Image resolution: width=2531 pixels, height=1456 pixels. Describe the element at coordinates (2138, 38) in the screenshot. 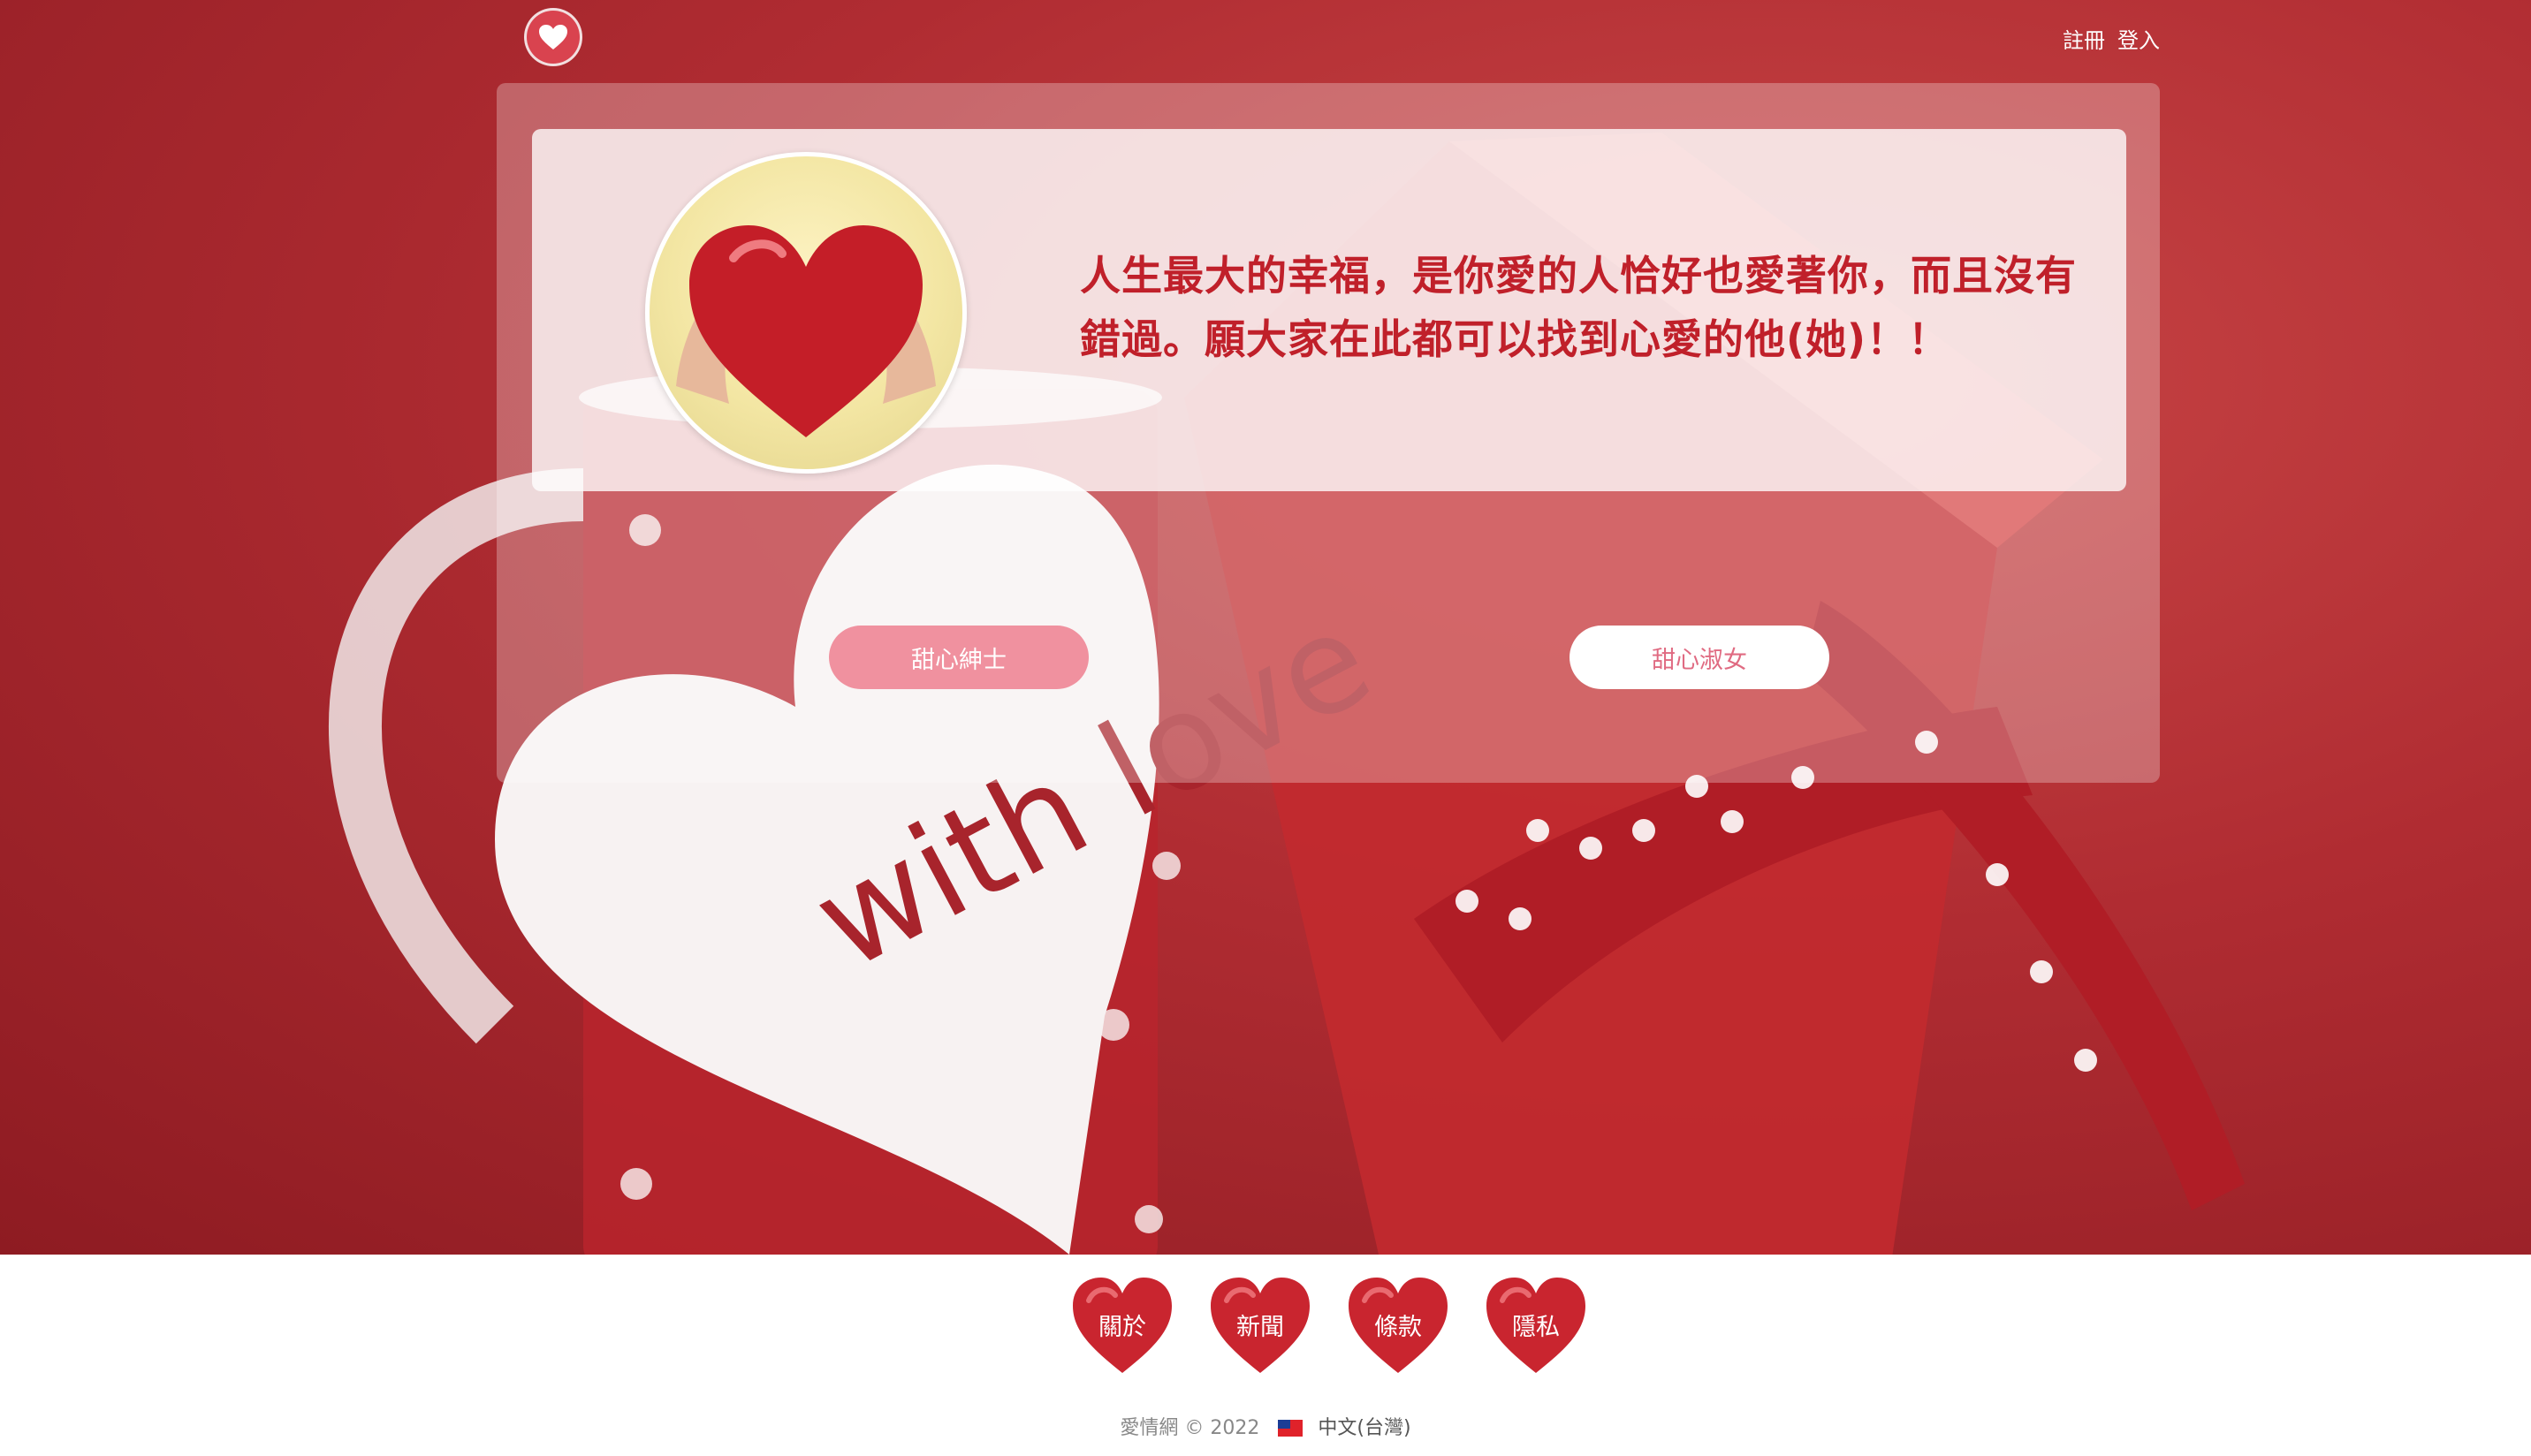

I see `login-link: 登入` at that location.